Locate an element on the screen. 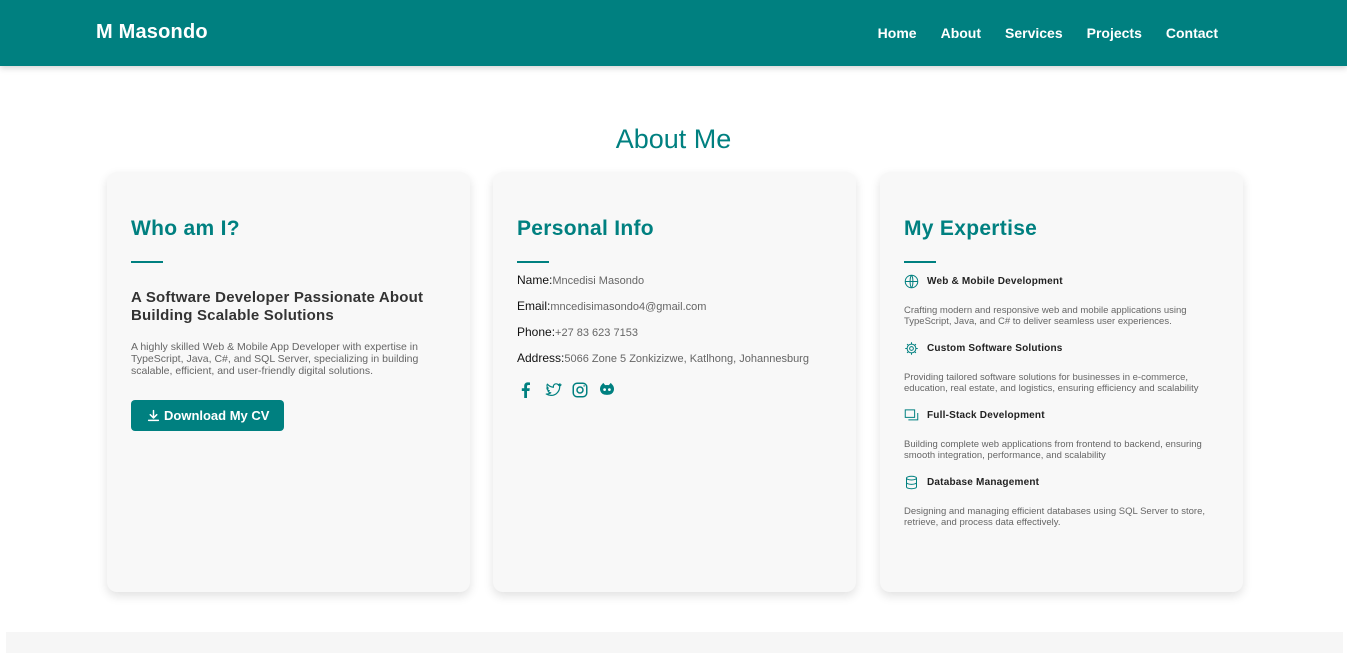 The height and width of the screenshot is (653, 1347). info-label: Address: is located at coordinates (541, 358).